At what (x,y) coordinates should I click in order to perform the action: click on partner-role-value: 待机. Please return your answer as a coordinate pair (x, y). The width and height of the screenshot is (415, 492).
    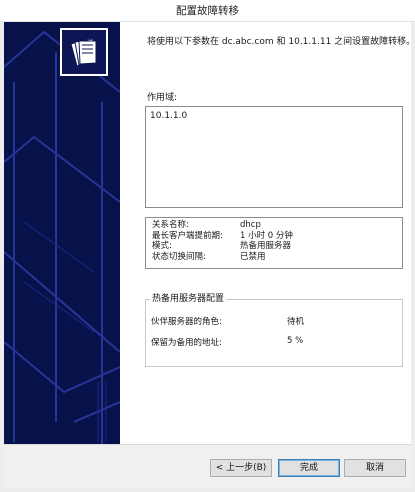
    Looking at the image, I should click on (296, 322).